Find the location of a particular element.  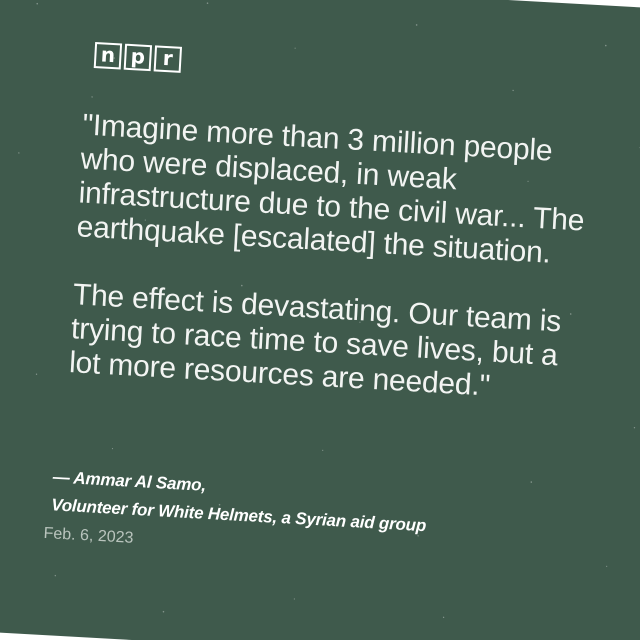

npr-logo-letter-p: p is located at coordinates (138, 58).